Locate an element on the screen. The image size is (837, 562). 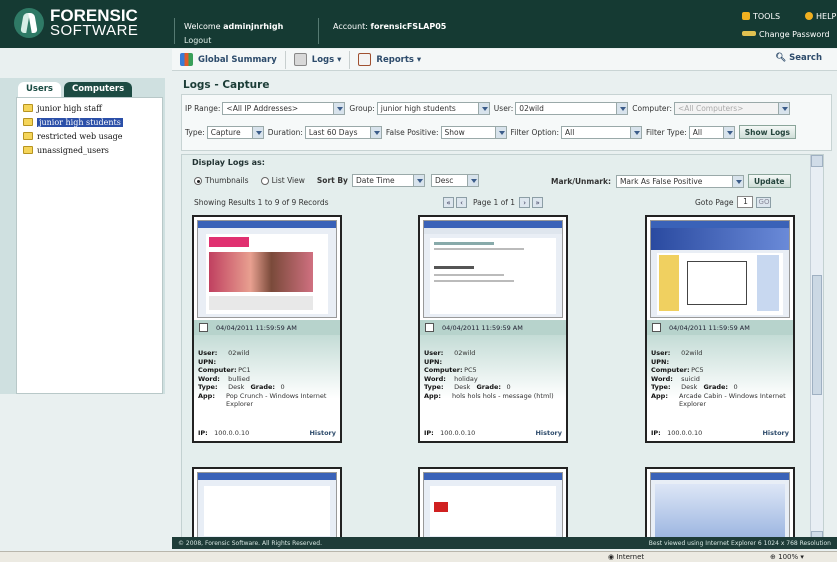
tree-item: restricted web usage is located at coordinates (89, 136).